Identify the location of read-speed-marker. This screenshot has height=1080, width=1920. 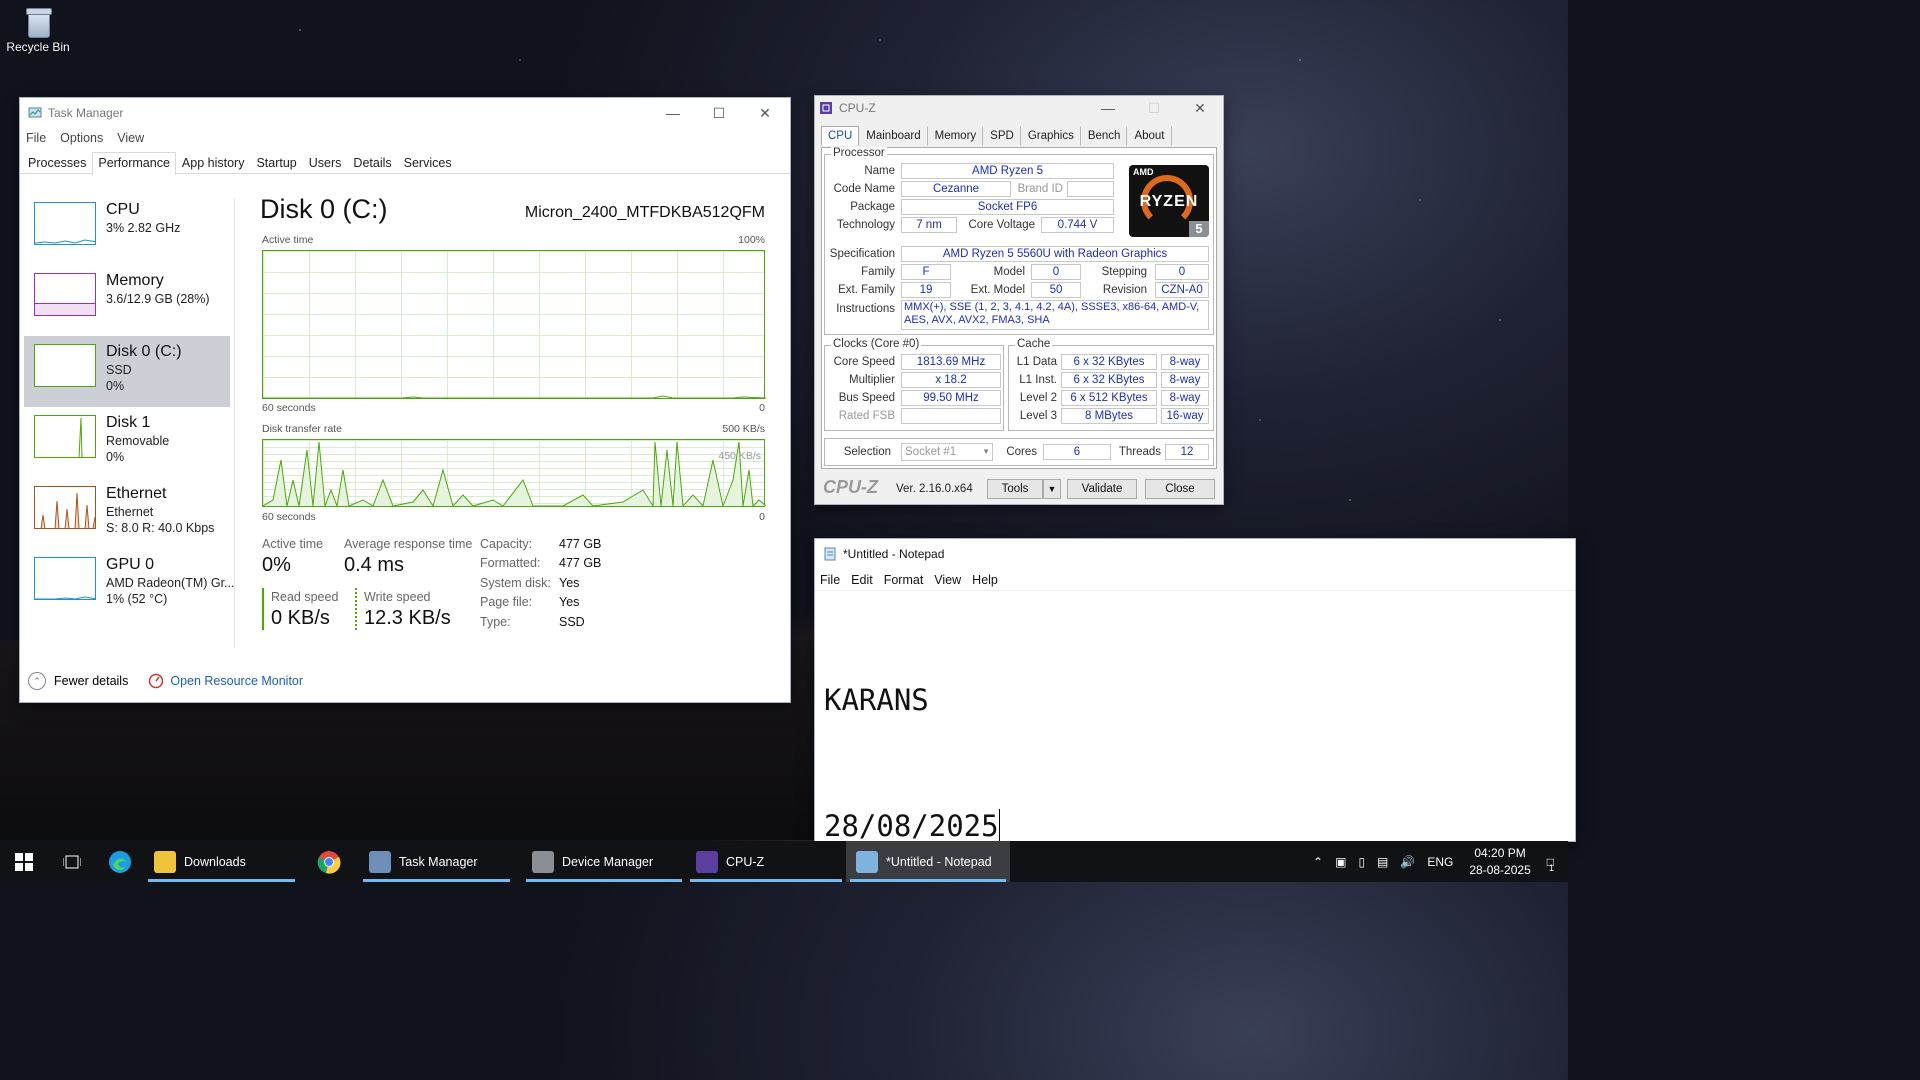
(263, 609).